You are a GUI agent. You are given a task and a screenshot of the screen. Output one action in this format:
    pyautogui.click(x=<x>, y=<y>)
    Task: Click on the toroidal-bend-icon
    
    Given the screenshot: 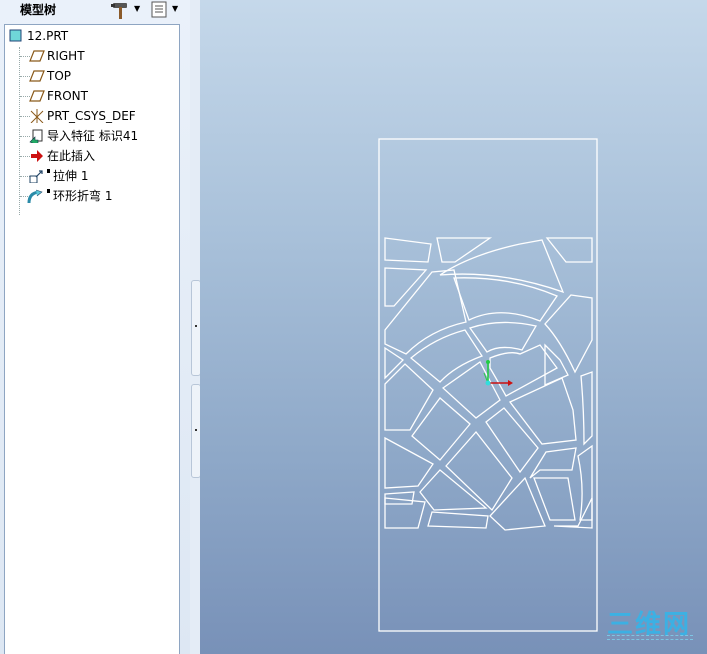 What is the action you would take?
    pyautogui.click(x=35, y=196)
    